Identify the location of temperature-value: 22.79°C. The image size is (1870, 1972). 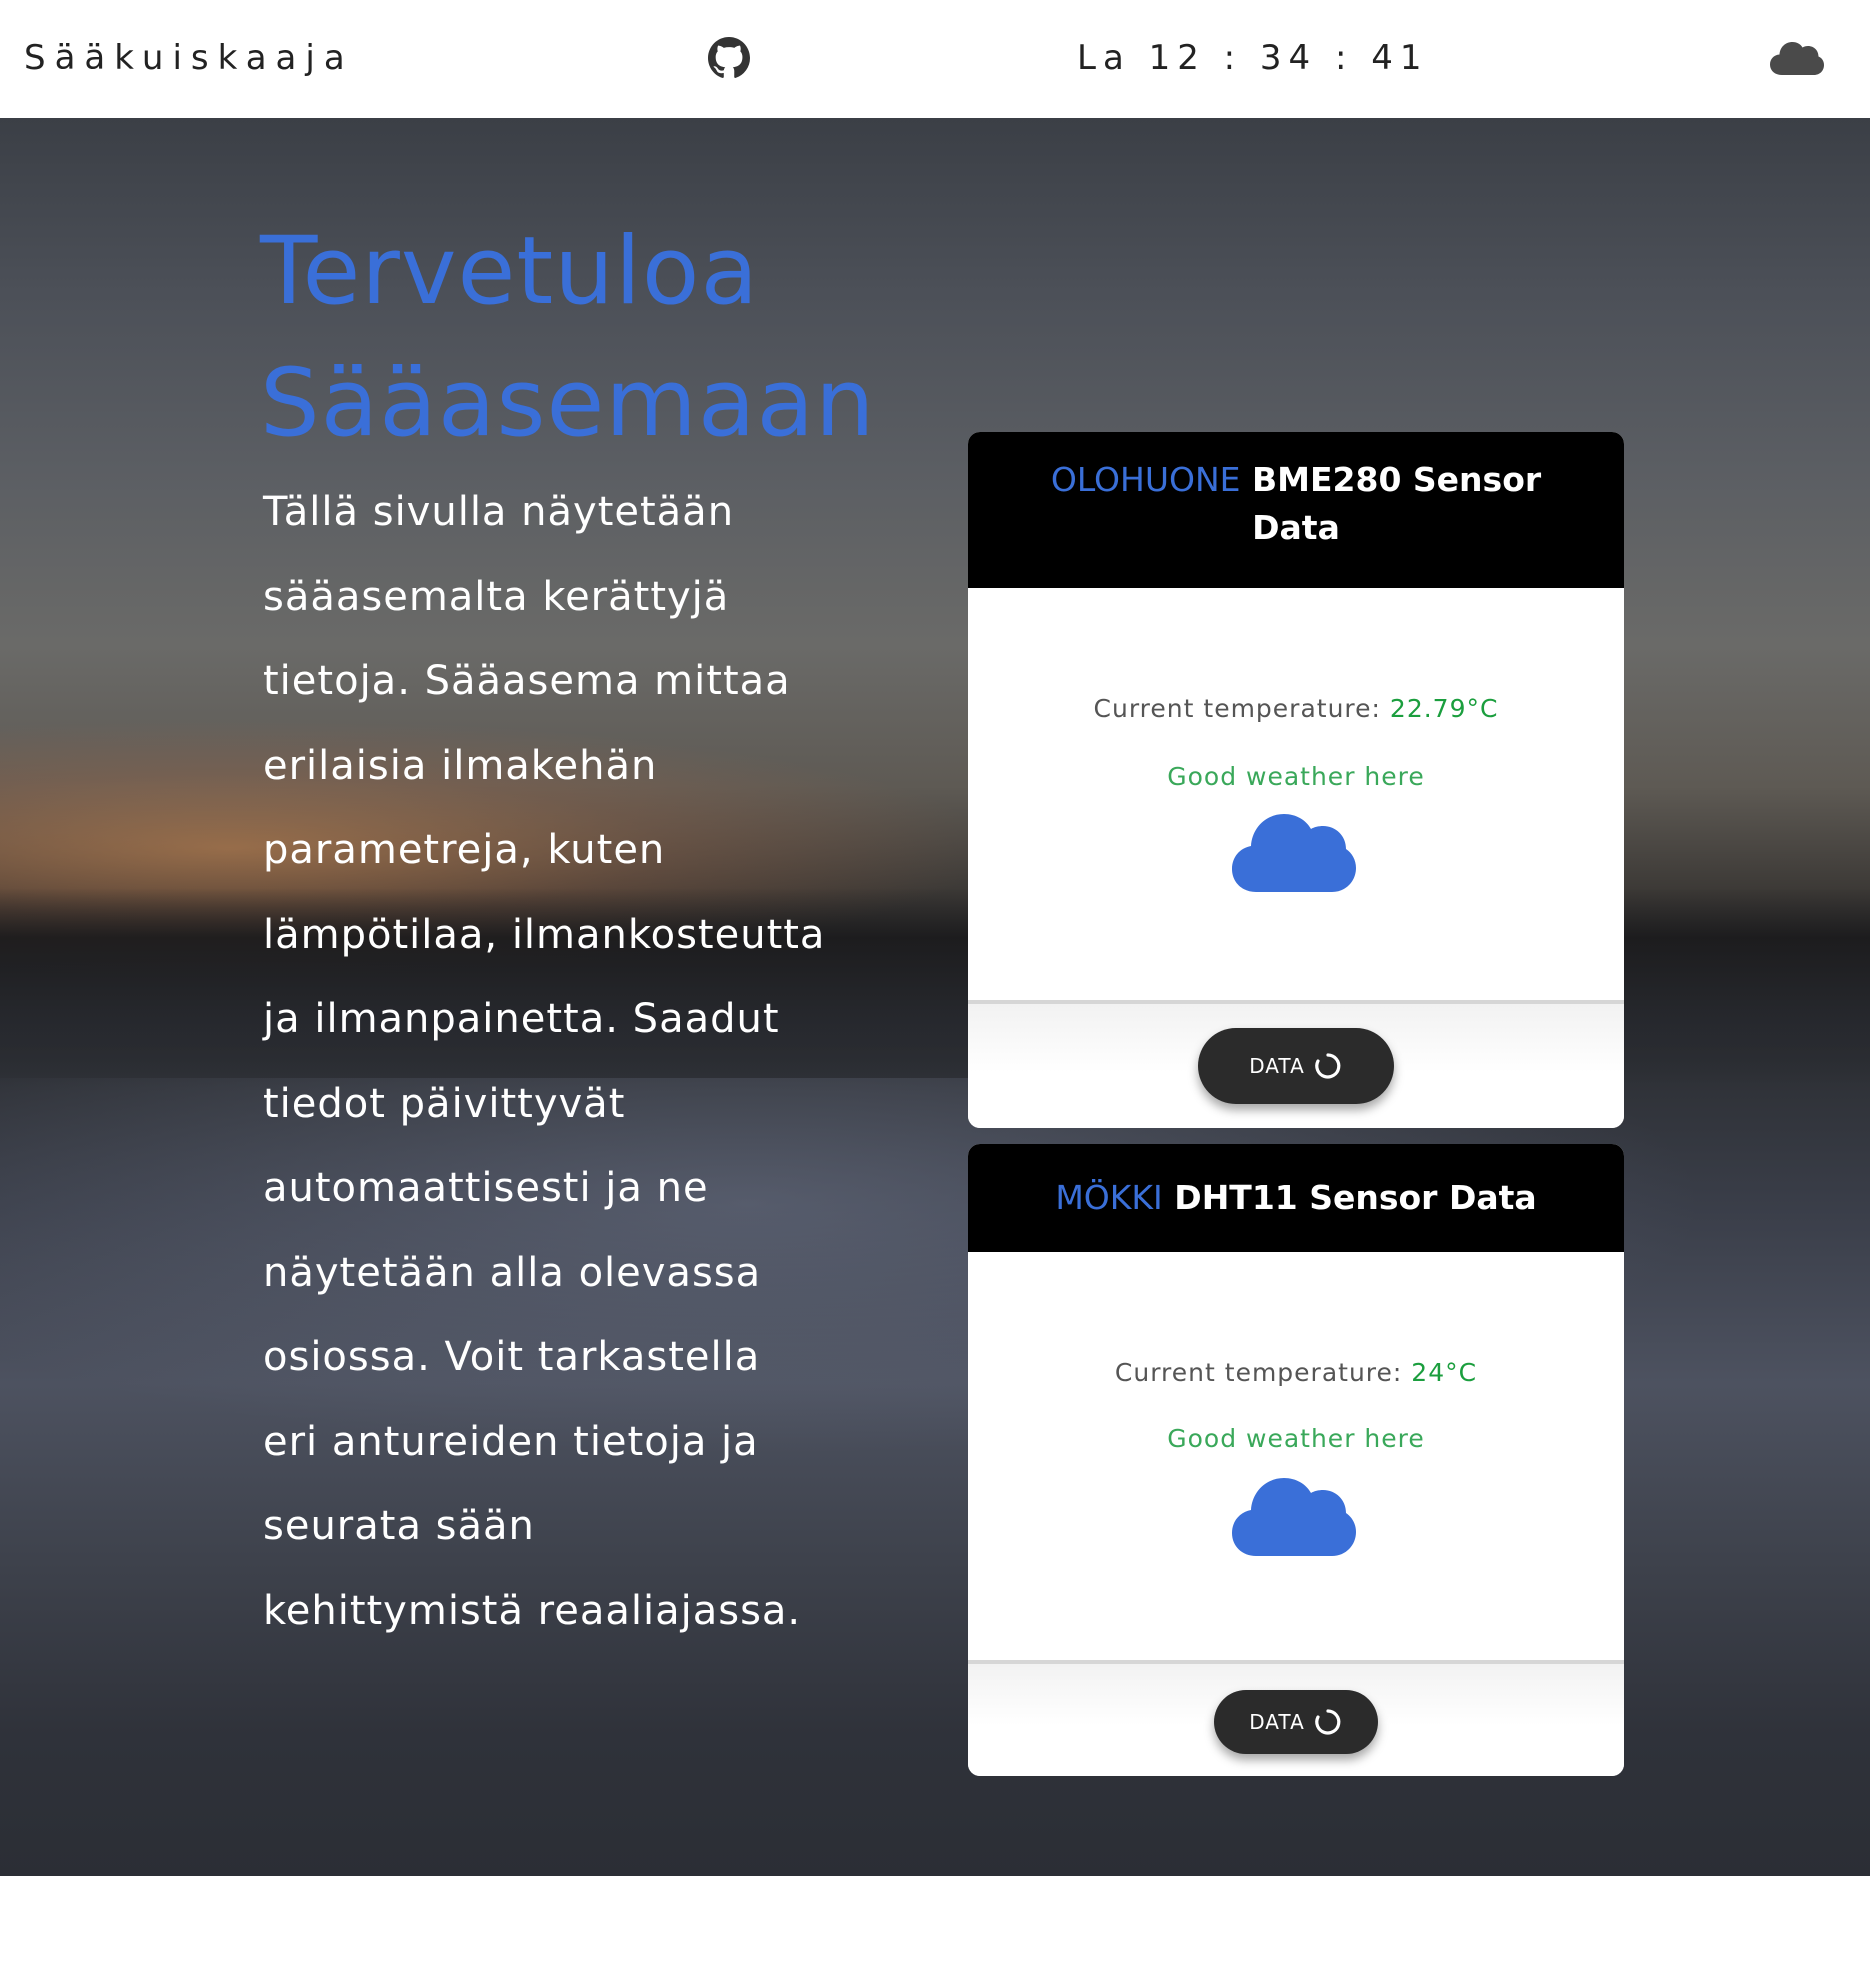
(1444, 708).